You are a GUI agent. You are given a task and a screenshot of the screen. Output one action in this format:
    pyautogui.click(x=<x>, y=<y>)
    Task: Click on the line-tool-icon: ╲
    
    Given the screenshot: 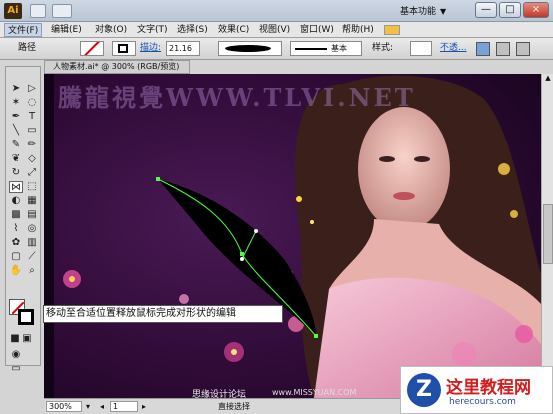 What is the action you would take?
    pyautogui.click(x=16, y=131)
    